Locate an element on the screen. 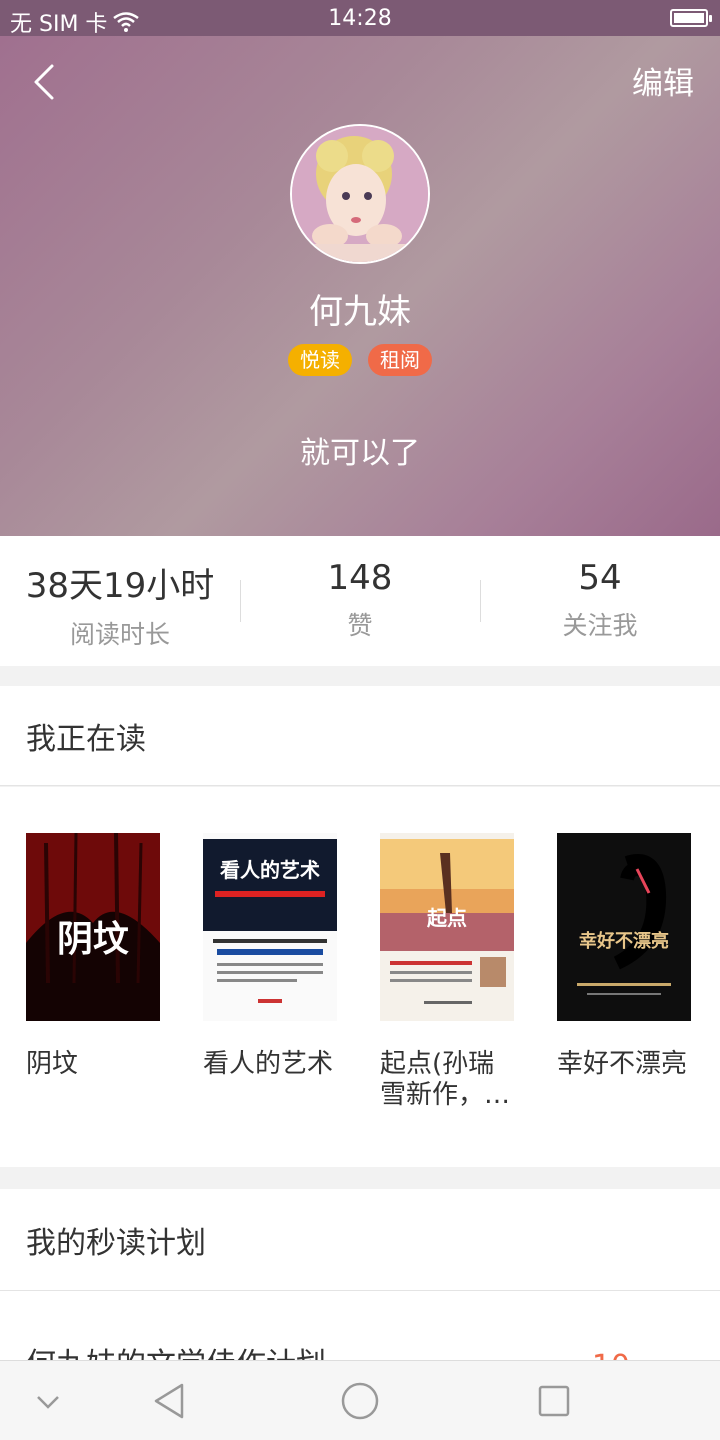  chevron-down-icon is located at coordinates (48, 1401).